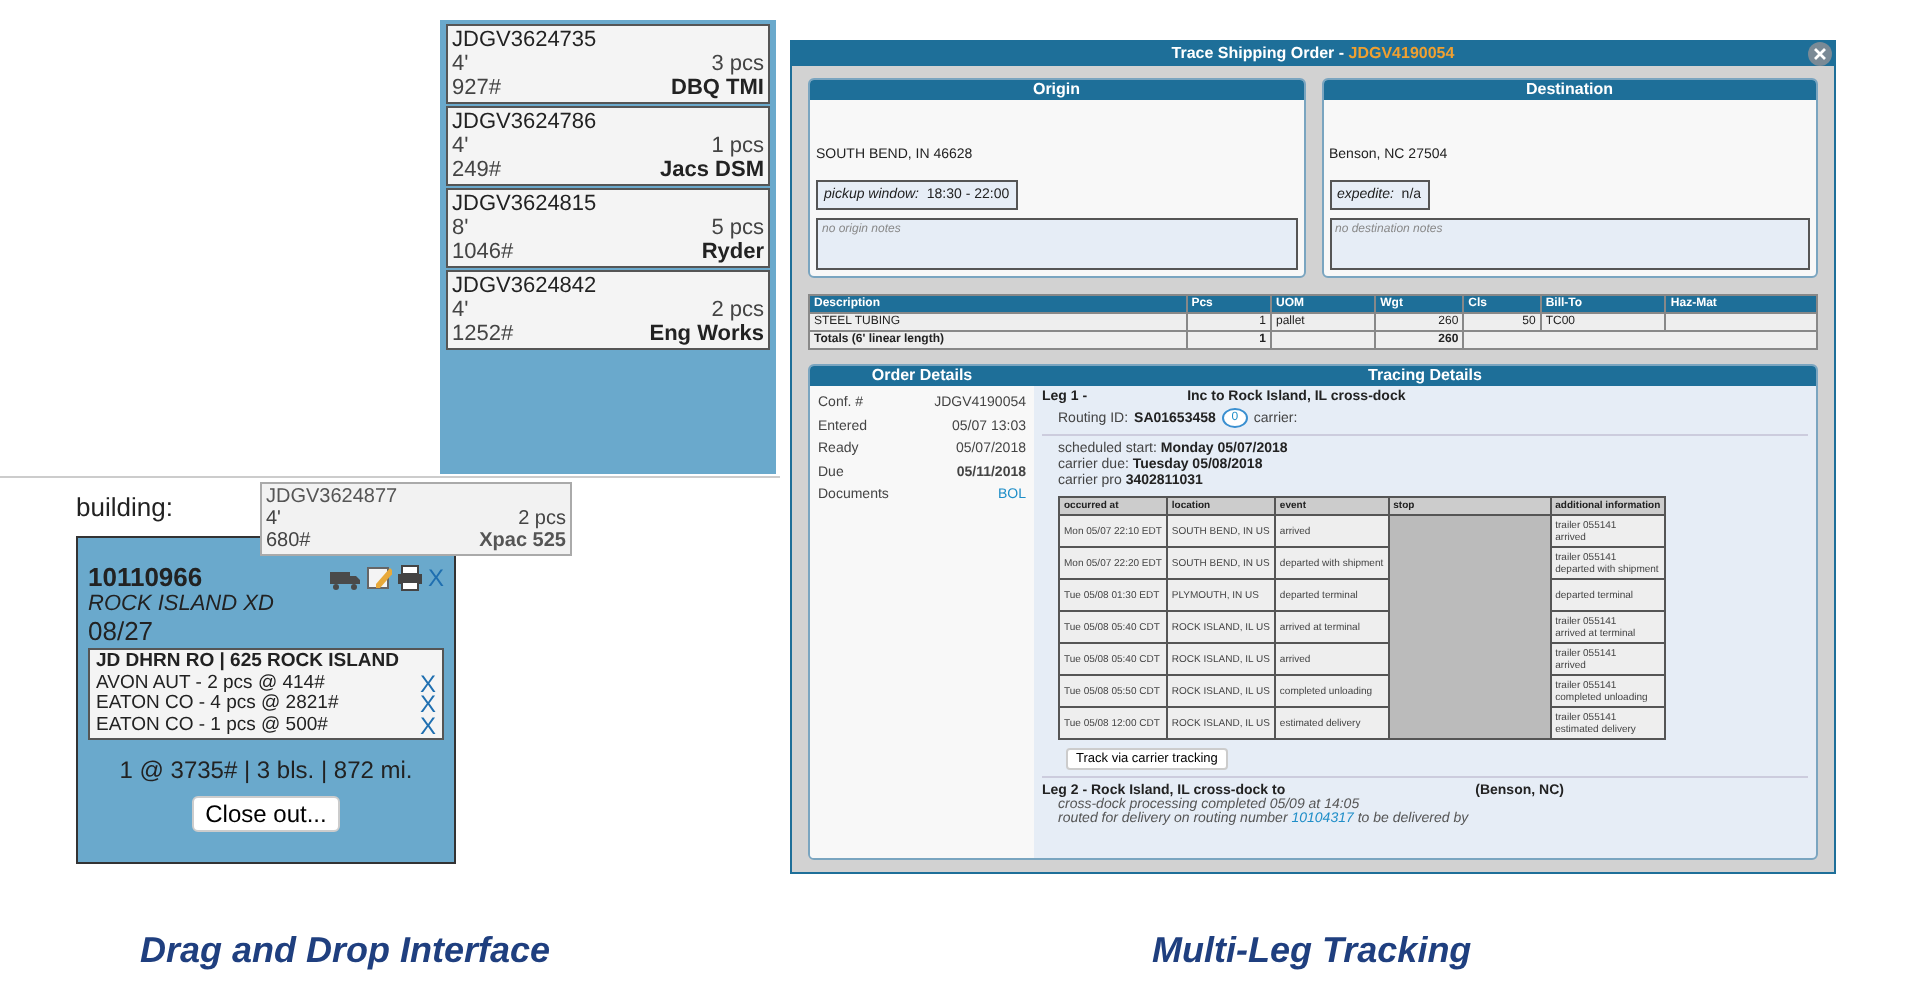  What do you see at coordinates (182, 604) in the screenshot?
I see `load-location: ROCK ISLAND XD` at bounding box center [182, 604].